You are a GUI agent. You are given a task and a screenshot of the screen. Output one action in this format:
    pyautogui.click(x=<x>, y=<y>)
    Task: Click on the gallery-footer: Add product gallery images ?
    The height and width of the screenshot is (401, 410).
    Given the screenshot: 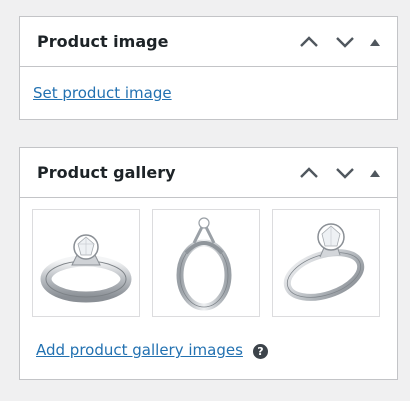 What is the action you would take?
    pyautogui.click(x=152, y=350)
    